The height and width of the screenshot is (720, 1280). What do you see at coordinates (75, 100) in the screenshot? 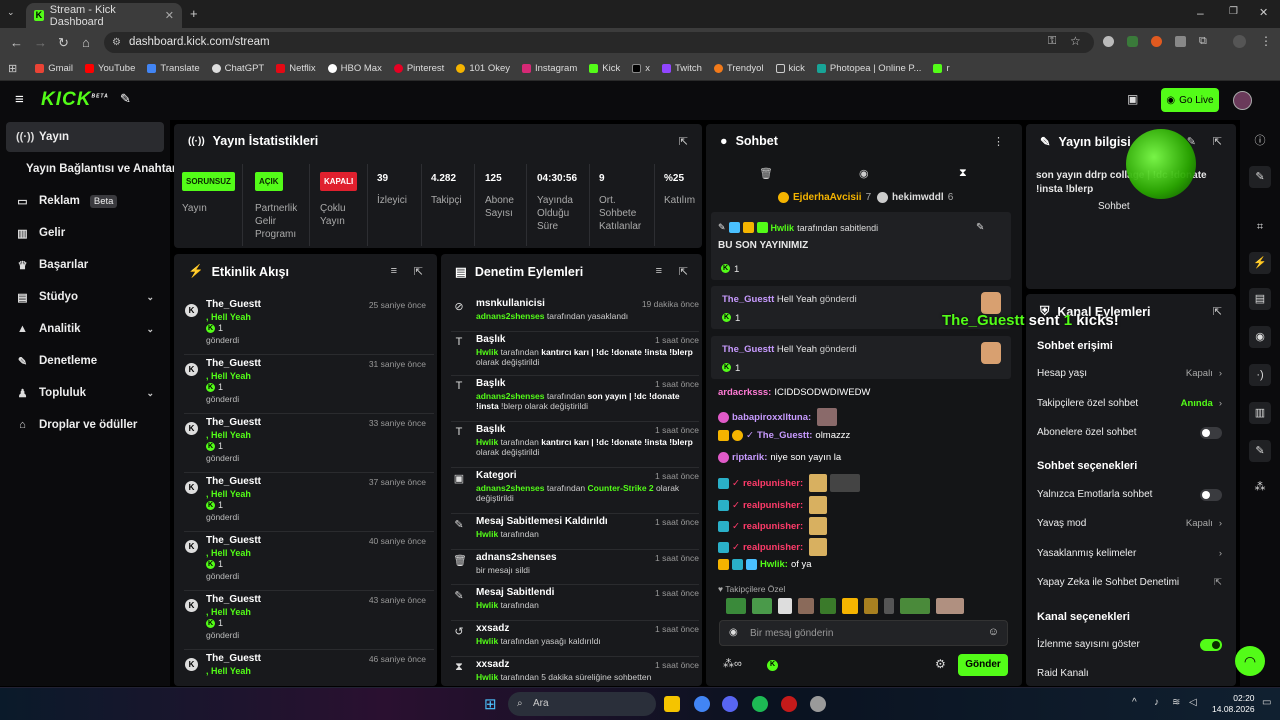
I see `kick-logo: KICKBETA` at bounding box center [75, 100].